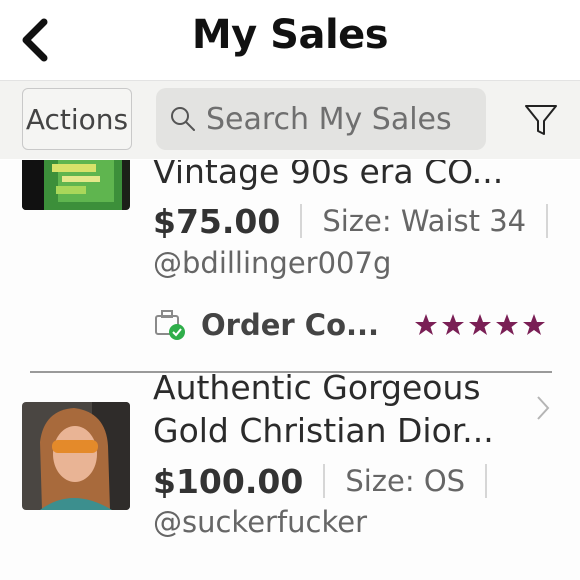  Describe the element at coordinates (424, 221) in the screenshot. I see `item-size: Size: Waist 34` at that location.